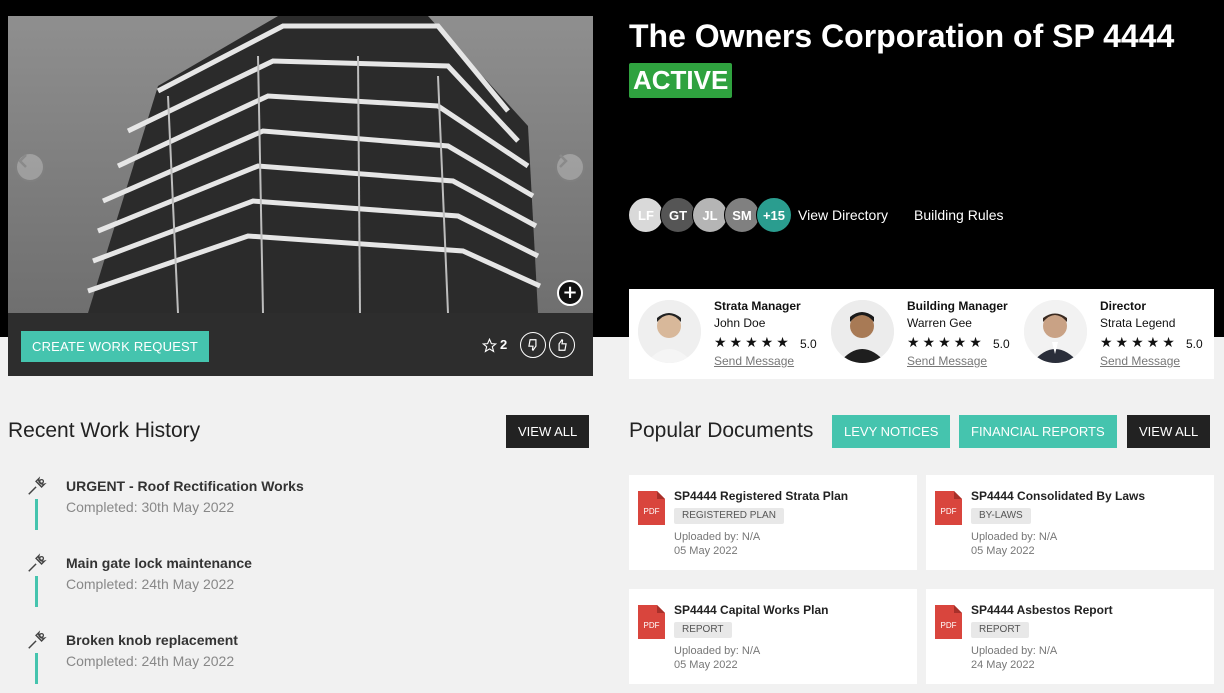 The width and height of the screenshot is (1224, 693). Describe the element at coordinates (548, 431) in the screenshot. I see `work-history-view-all-button: VIEW ALL` at that location.